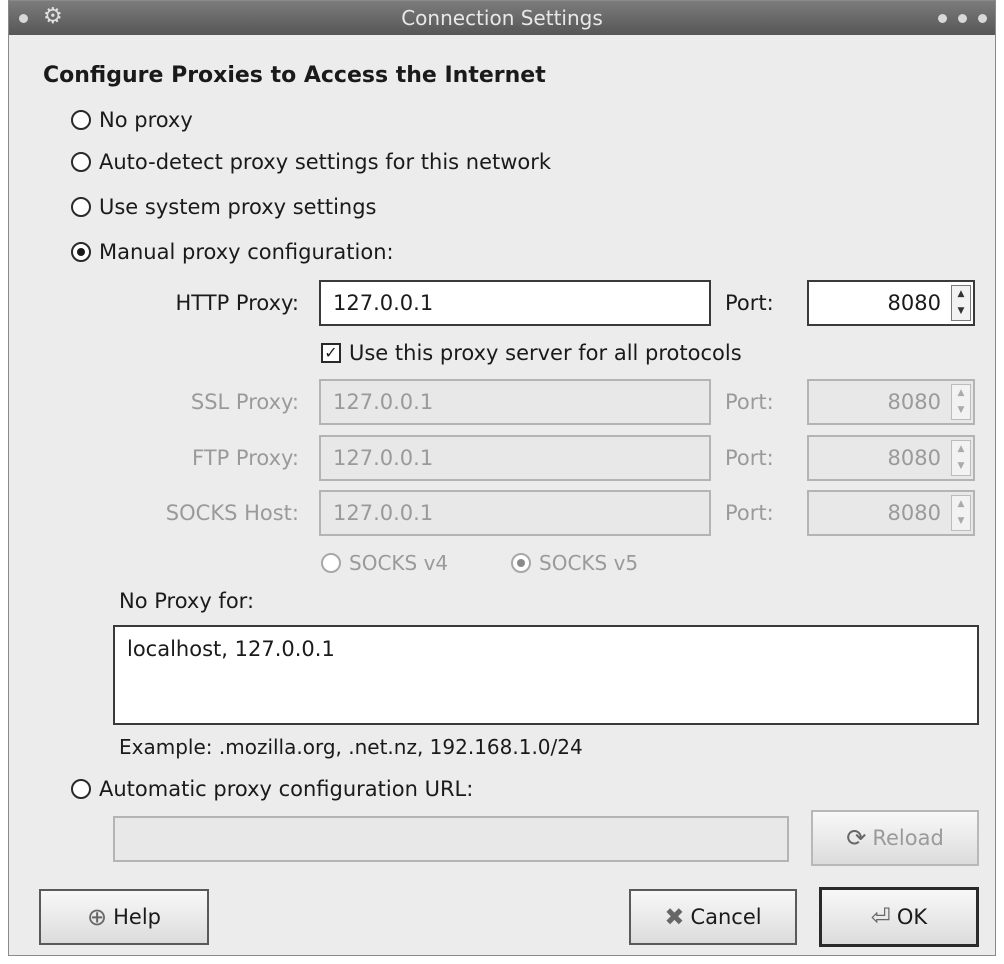 The width and height of the screenshot is (1004, 964). What do you see at coordinates (962, 18) in the screenshot?
I see `maximize-dot-icon` at bounding box center [962, 18].